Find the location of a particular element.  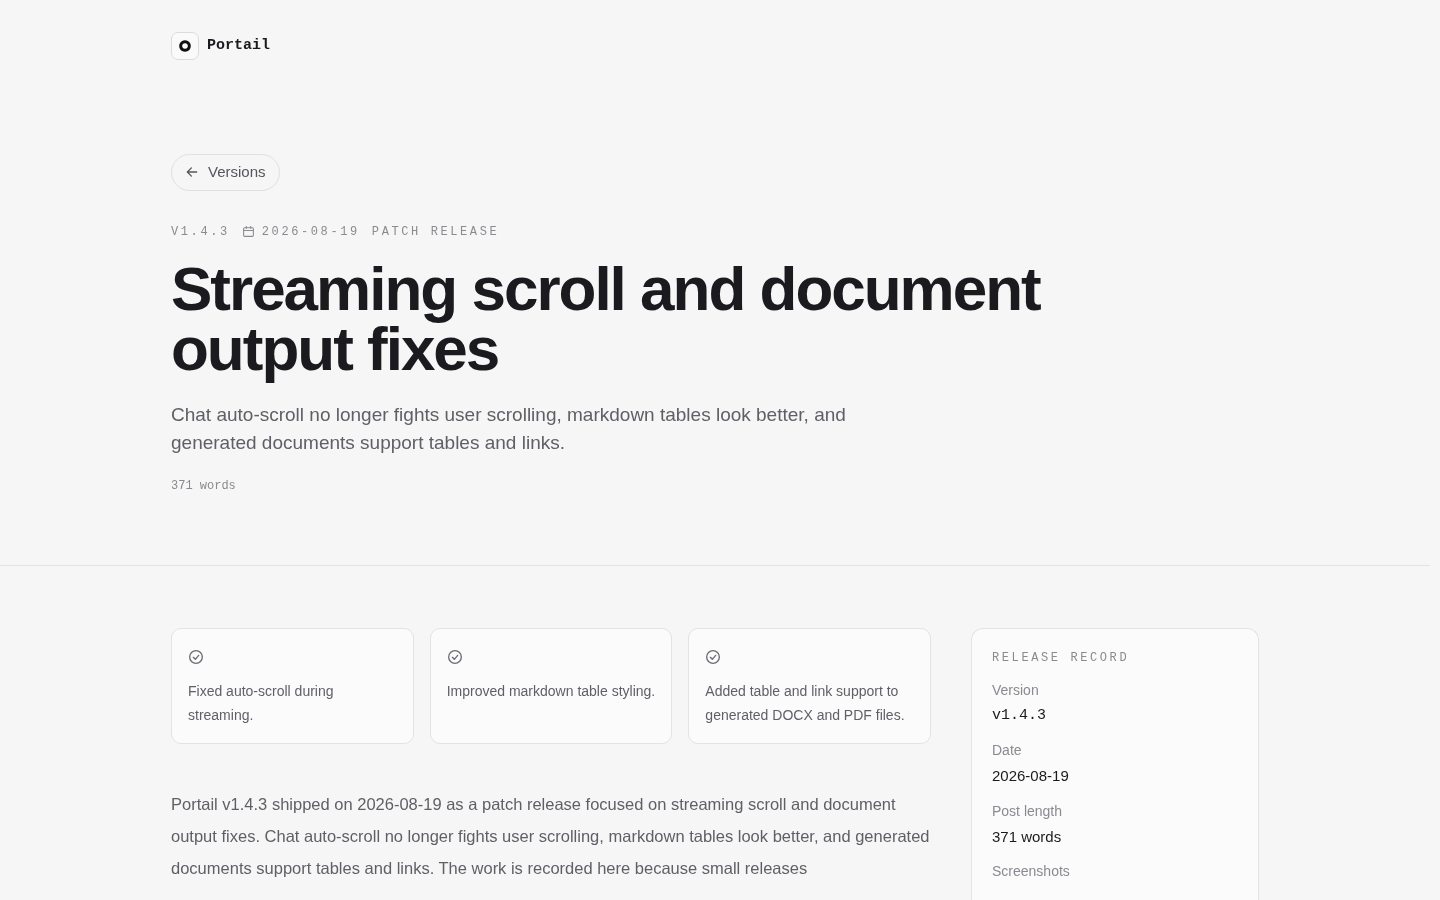

calendar-icon is located at coordinates (248, 231).